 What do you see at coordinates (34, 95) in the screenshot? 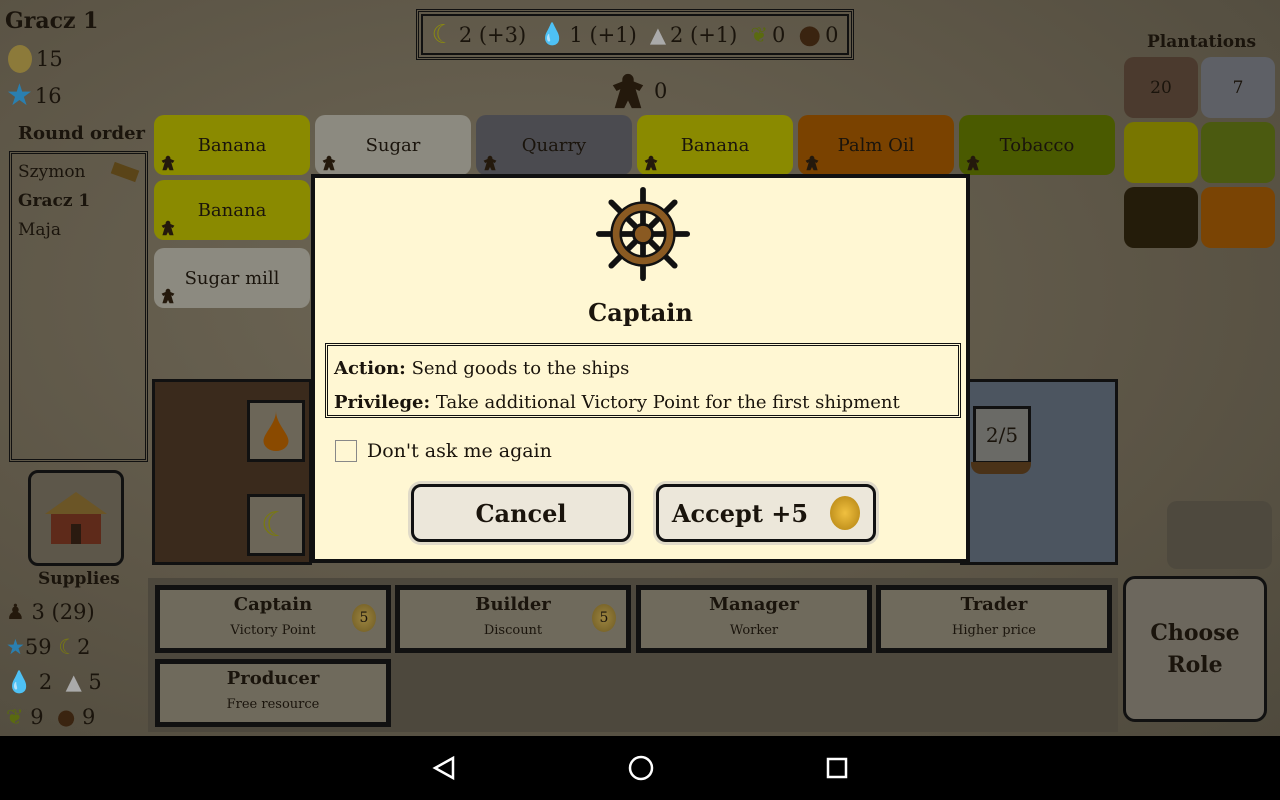
I see `player-vp: ★ 16` at bounding box center [34, 95].